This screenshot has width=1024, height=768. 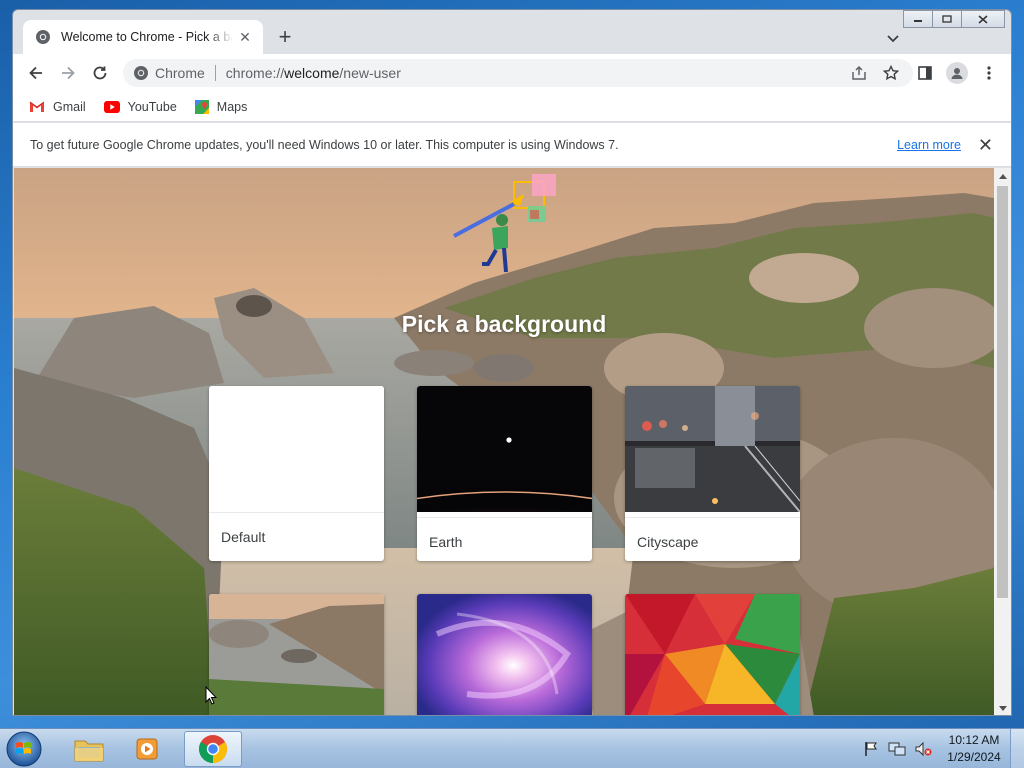 I want to click on clock-time: 10:12 AM, so click(x=974, y=740).